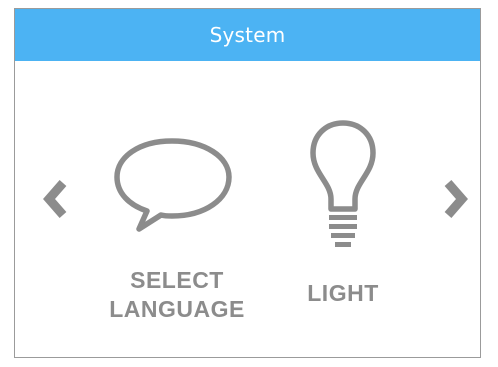 This screenshot has width=498, height=367. I want to click on next-button, so click(454, 199).